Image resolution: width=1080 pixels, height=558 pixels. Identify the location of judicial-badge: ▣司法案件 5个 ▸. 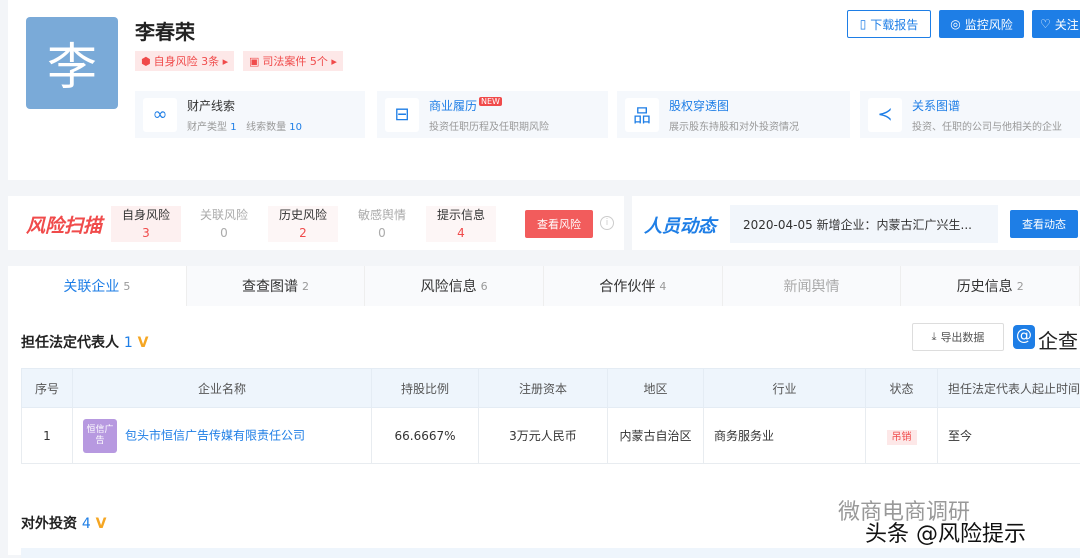
(293, 61).